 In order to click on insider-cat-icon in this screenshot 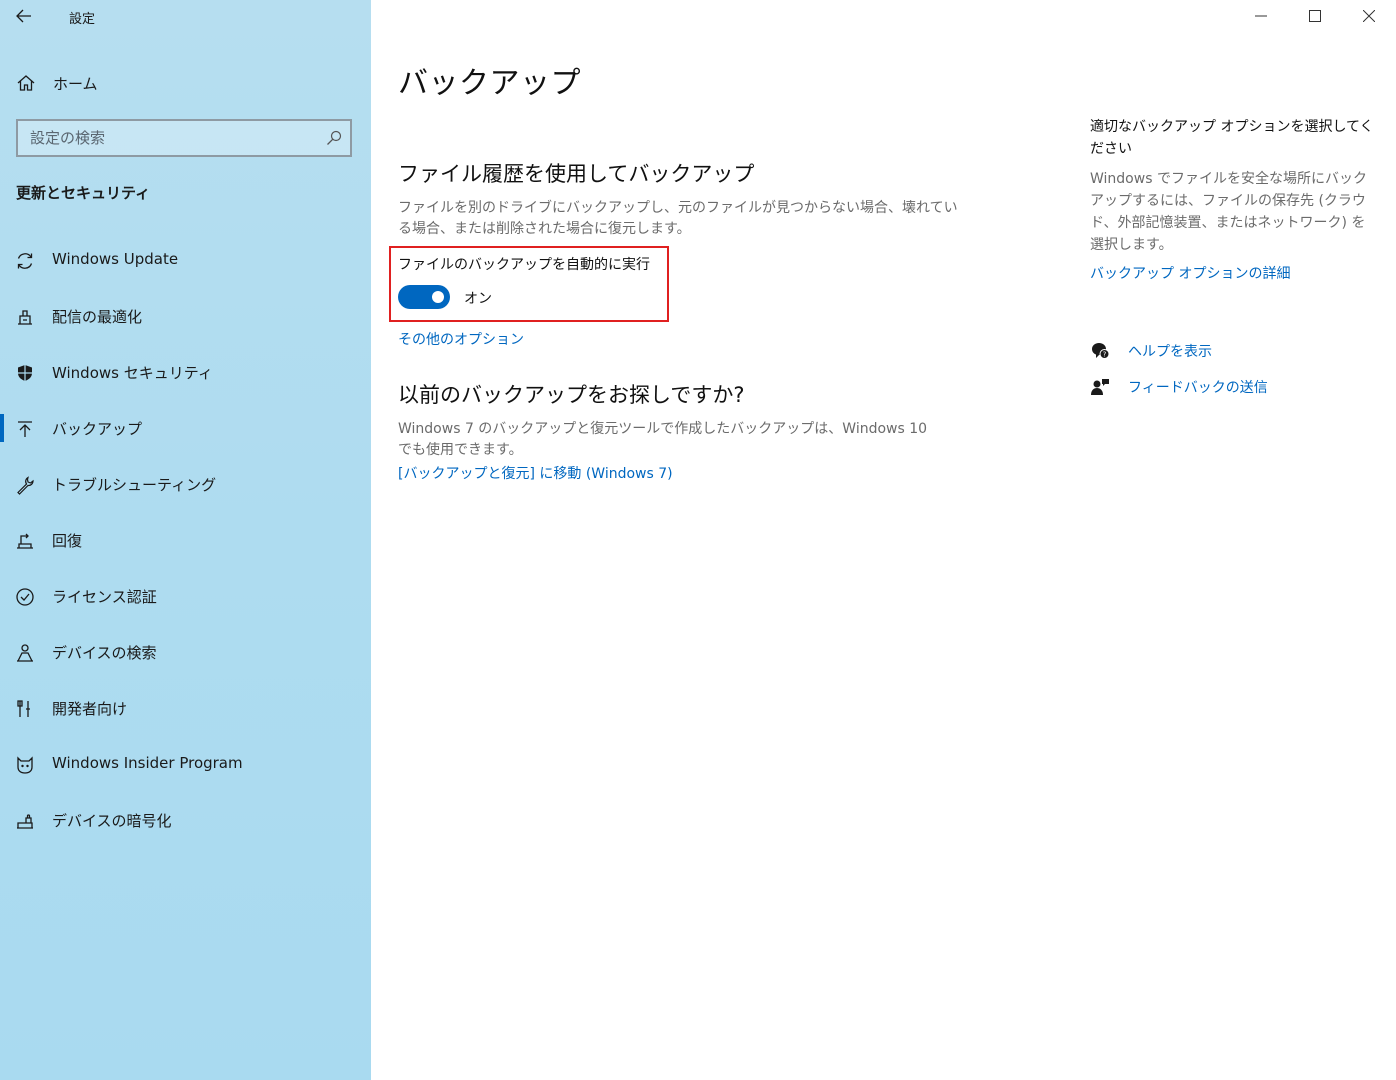, I will do `click(25, 765)`.